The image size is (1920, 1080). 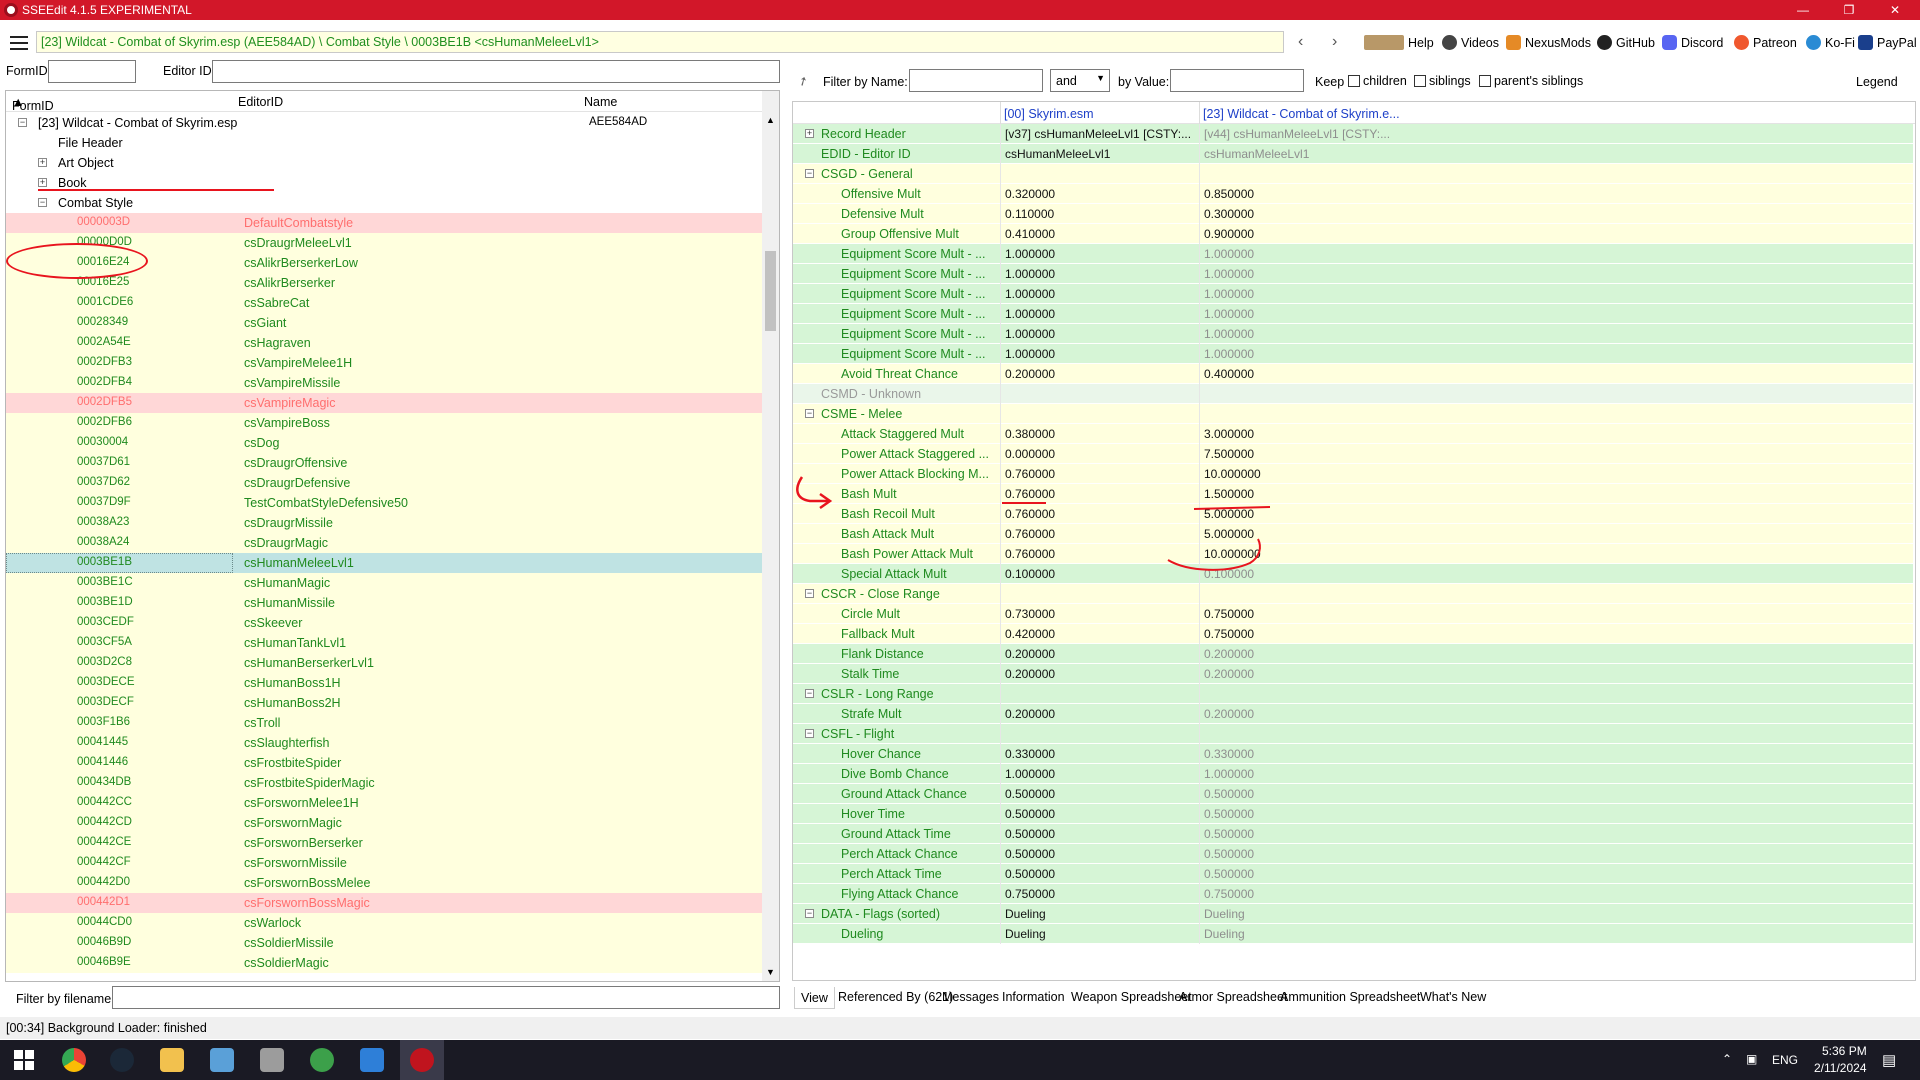 What do you see at coordinates (289, 283) in the screenshot?
I see `record-editorid: csAlikrBerserker` at bounding box center [289, 283].